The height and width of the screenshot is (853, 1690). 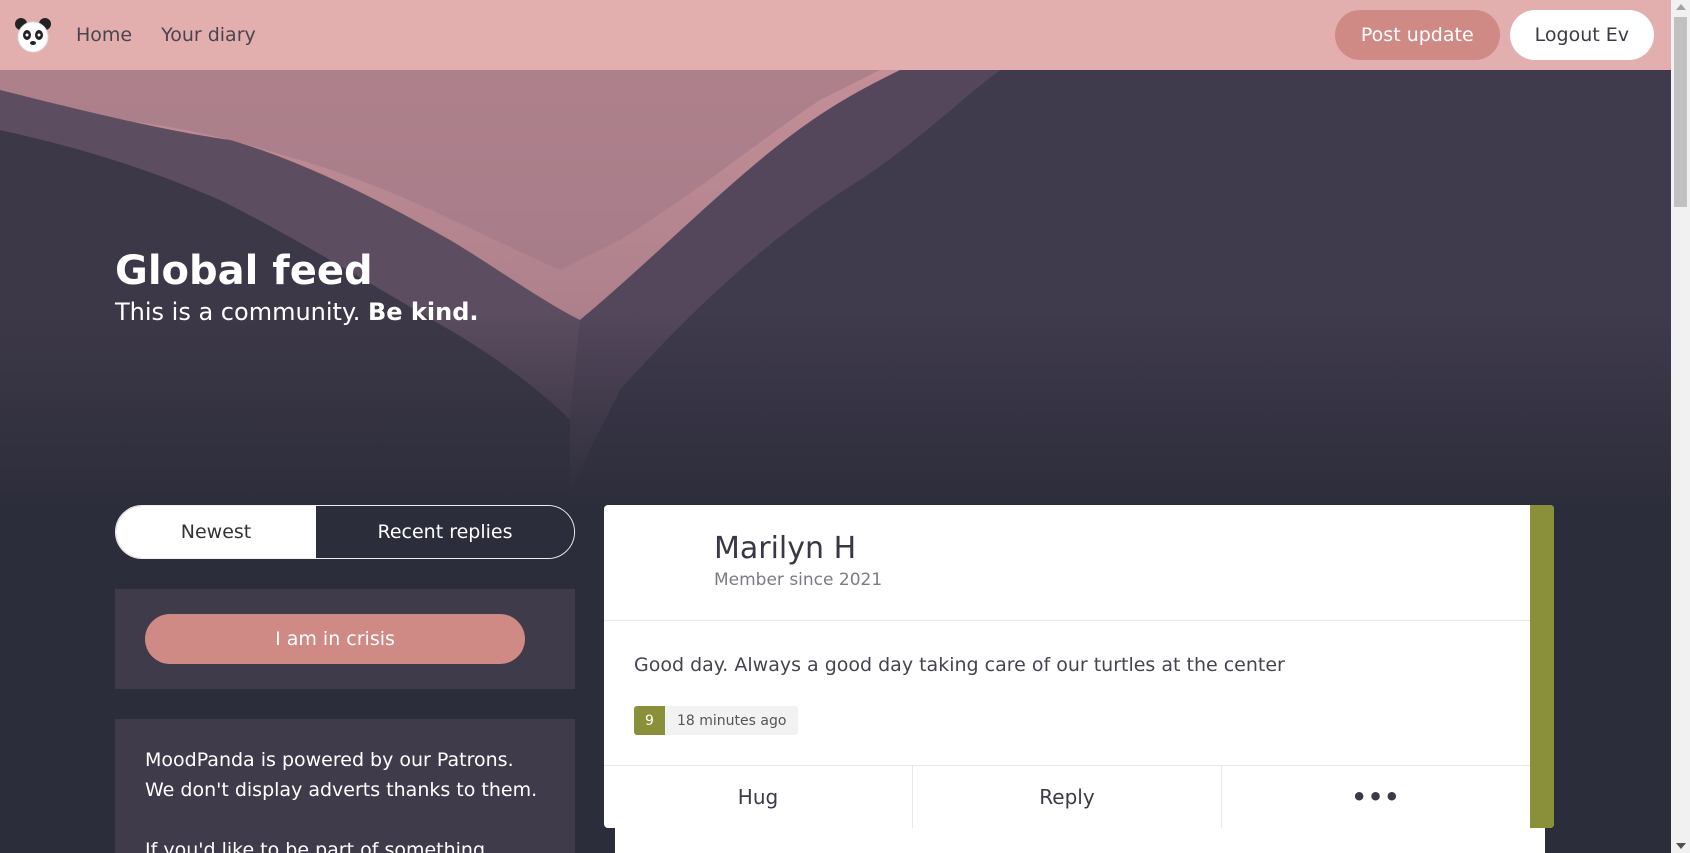 I want to click on feed-sort-toggle: Newest Recent replies, so click(x=345, y=532).